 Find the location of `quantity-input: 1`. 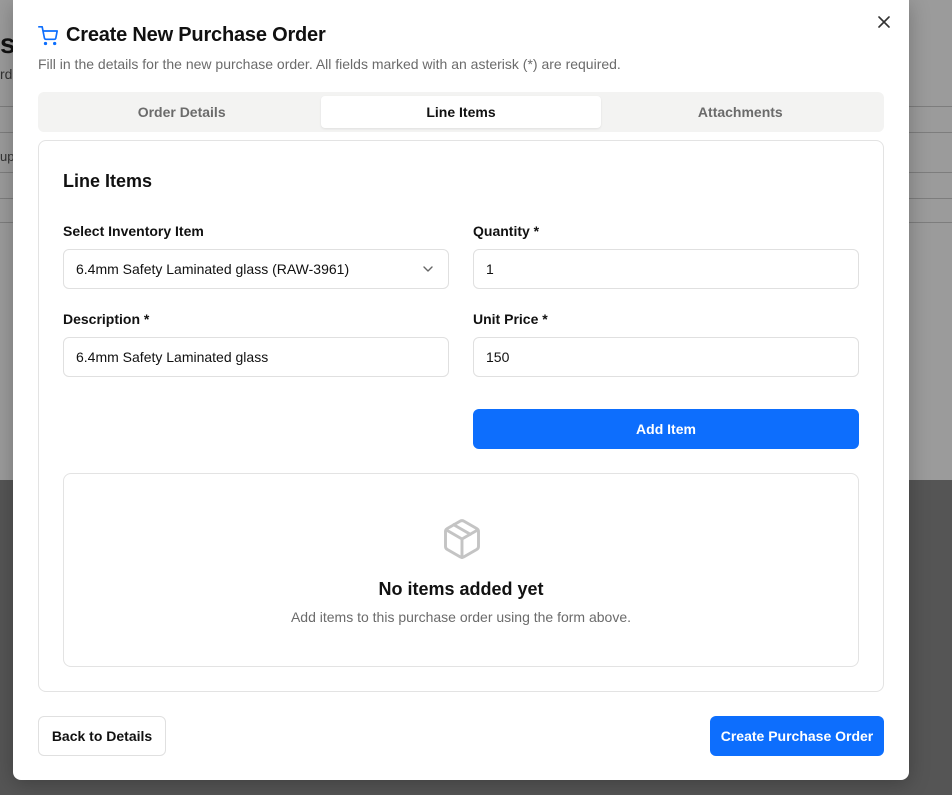

quantity-input: 1 is located at coordinates (666, 269).